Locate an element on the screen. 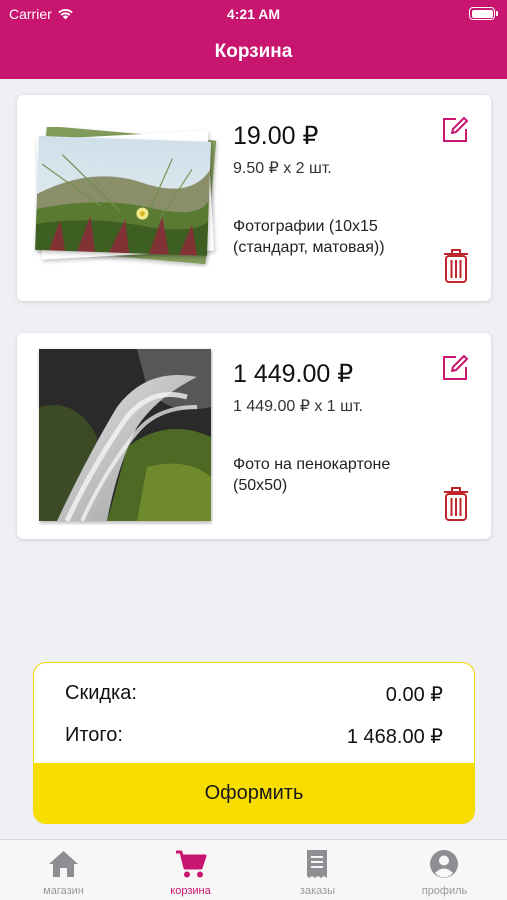 The height and width of the screenshot is (900, 507). tab-shop: магазин is located at coordinates (63, 870).